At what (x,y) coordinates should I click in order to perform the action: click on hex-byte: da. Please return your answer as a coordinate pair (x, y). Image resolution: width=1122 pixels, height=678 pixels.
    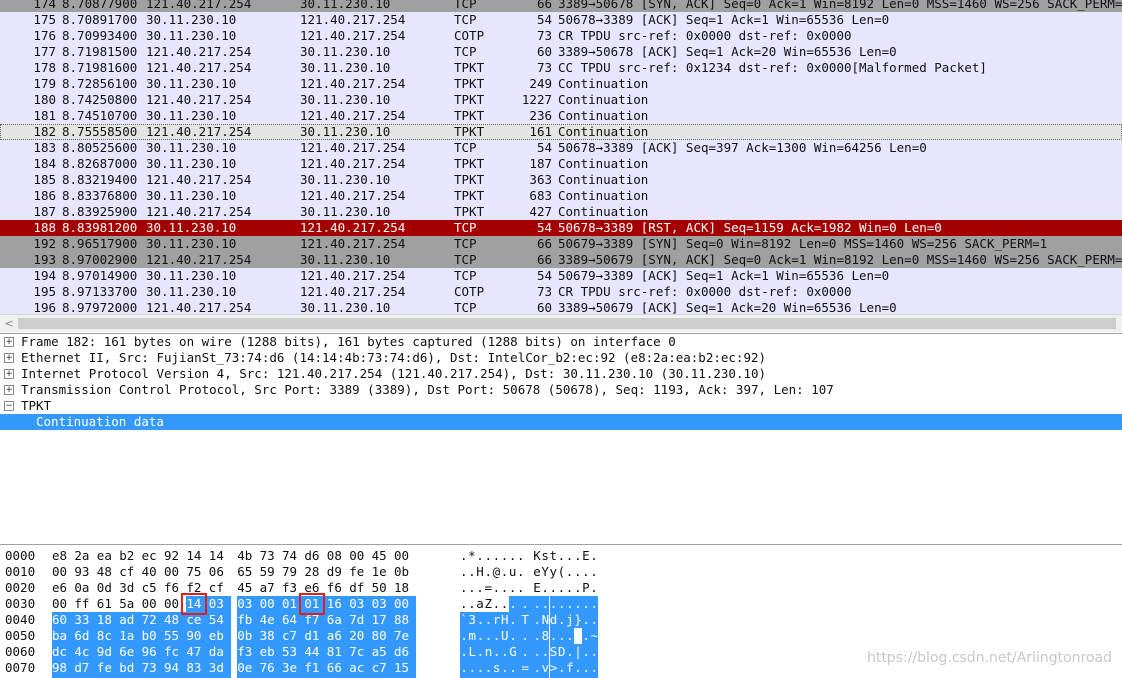
    Looking at the image, I should click on (219, 652).